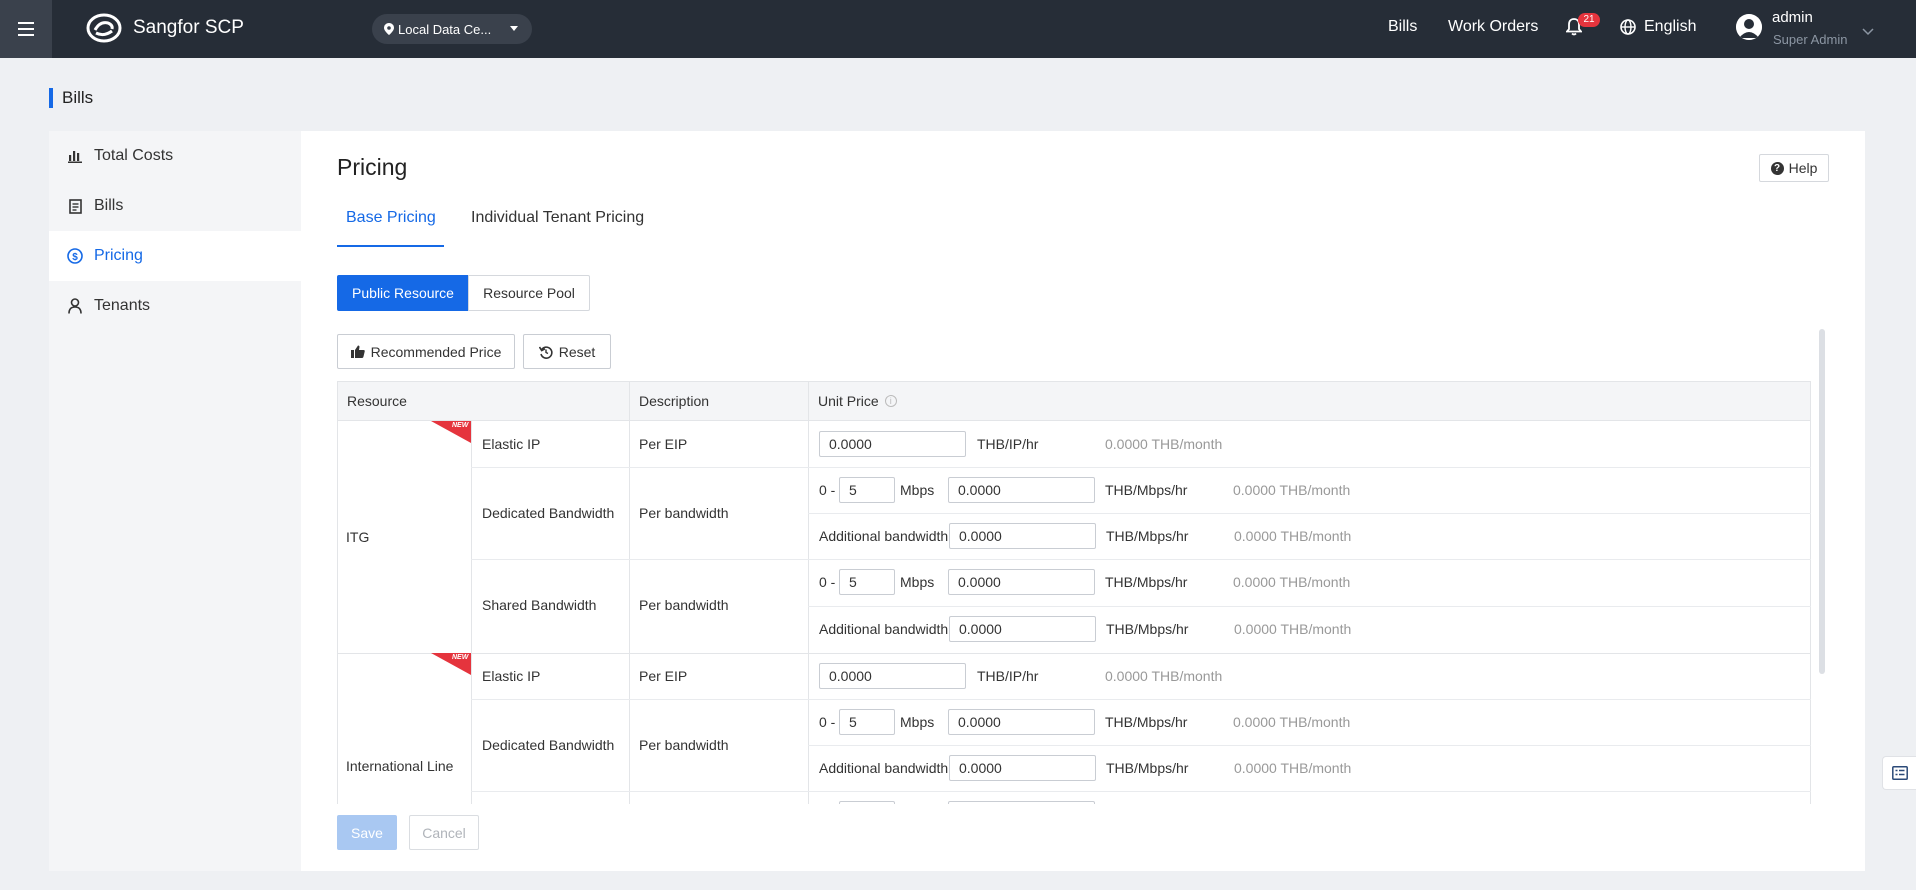  What do you see at coordinates (529, 293) in the screenshot?
I see `segment-resource-pool: Resource Pool` at bounding box center [529, 293].